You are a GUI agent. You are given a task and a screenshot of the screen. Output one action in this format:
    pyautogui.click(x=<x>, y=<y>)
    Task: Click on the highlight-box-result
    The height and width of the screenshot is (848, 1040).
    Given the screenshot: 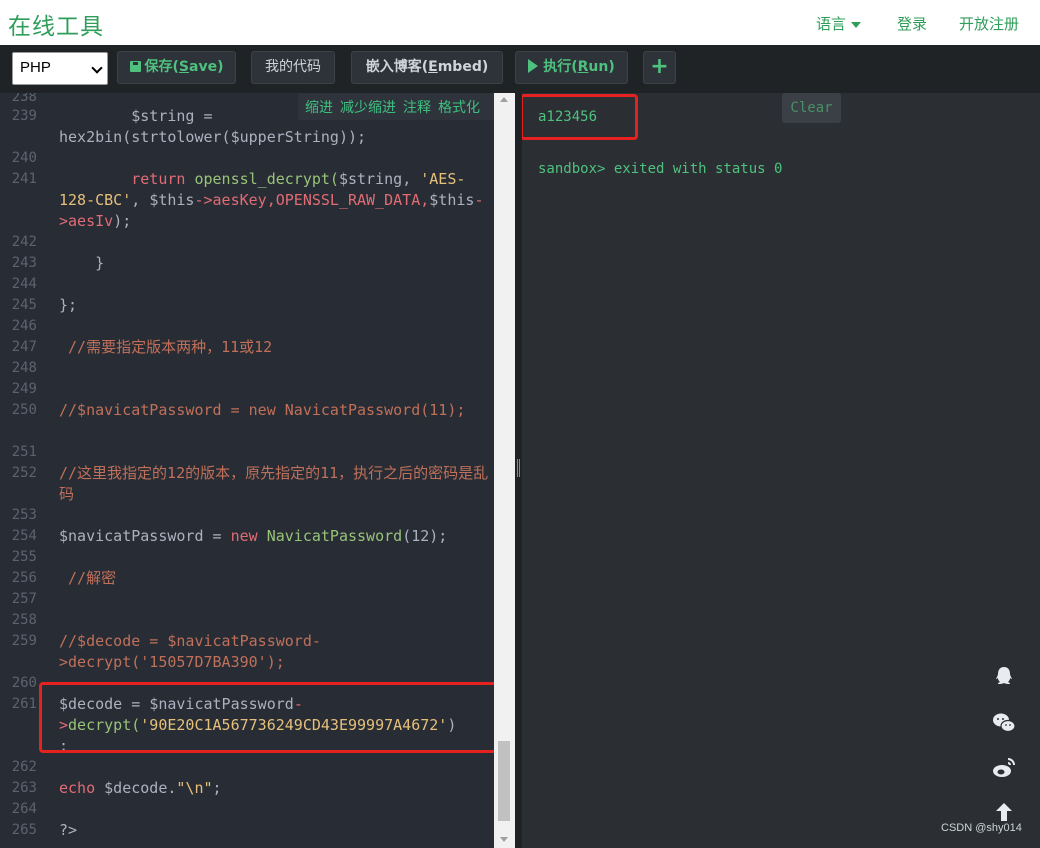 What is the action you would take?
    pyautogui.click(x=580, y=117)
    